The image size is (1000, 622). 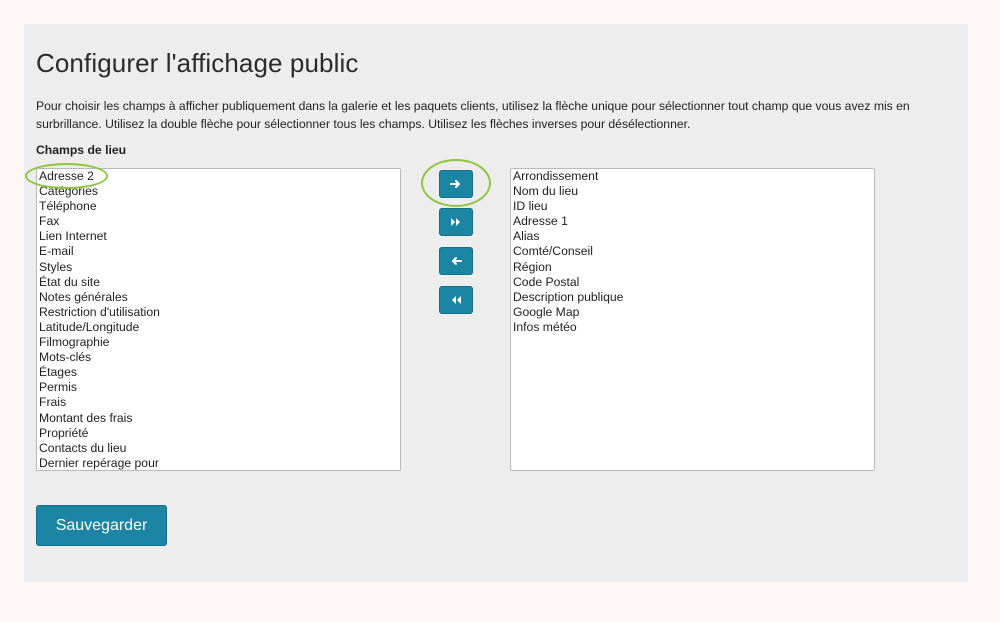 What do you see at coordinates (219, 372) in the screenshot?
I see `list-item: Étages` at bounding box center [219, 372].